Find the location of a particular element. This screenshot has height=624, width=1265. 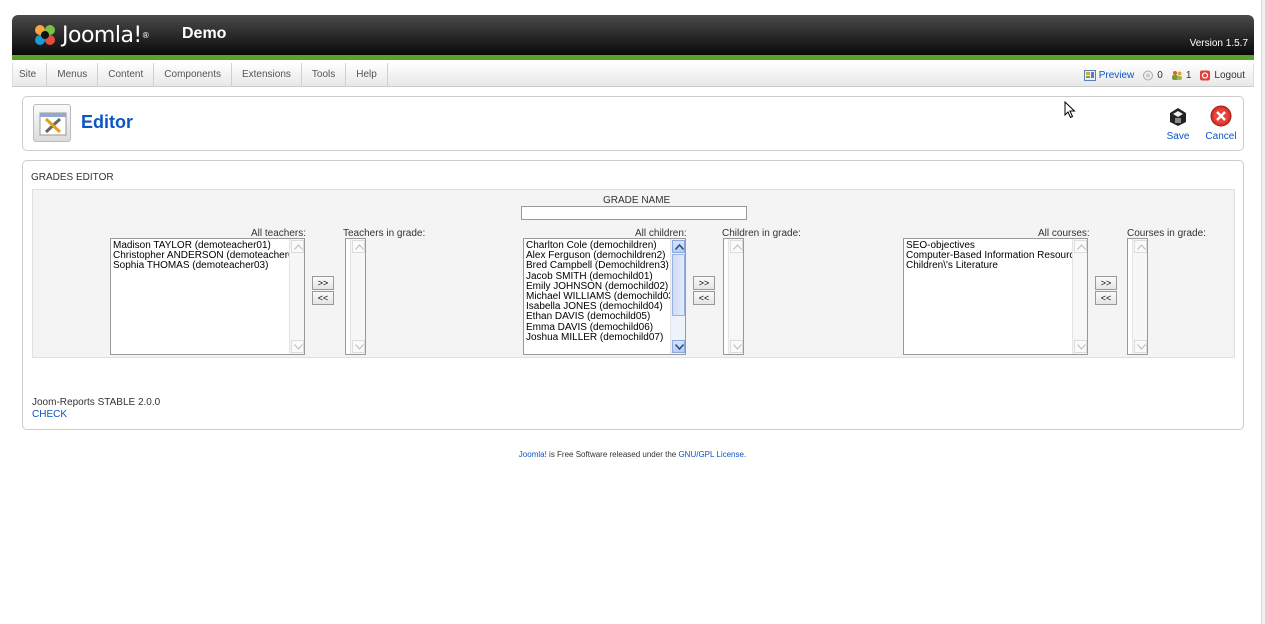

joomla-logo-icon is located at coordinates (45, 35).